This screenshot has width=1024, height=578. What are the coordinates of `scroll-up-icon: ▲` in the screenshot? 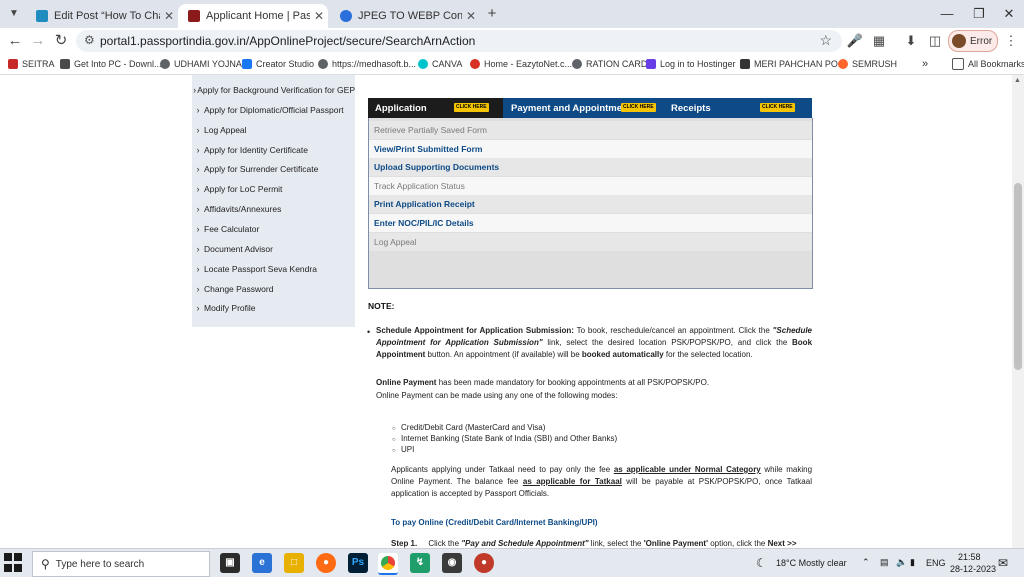 It's located at (1017, 80).